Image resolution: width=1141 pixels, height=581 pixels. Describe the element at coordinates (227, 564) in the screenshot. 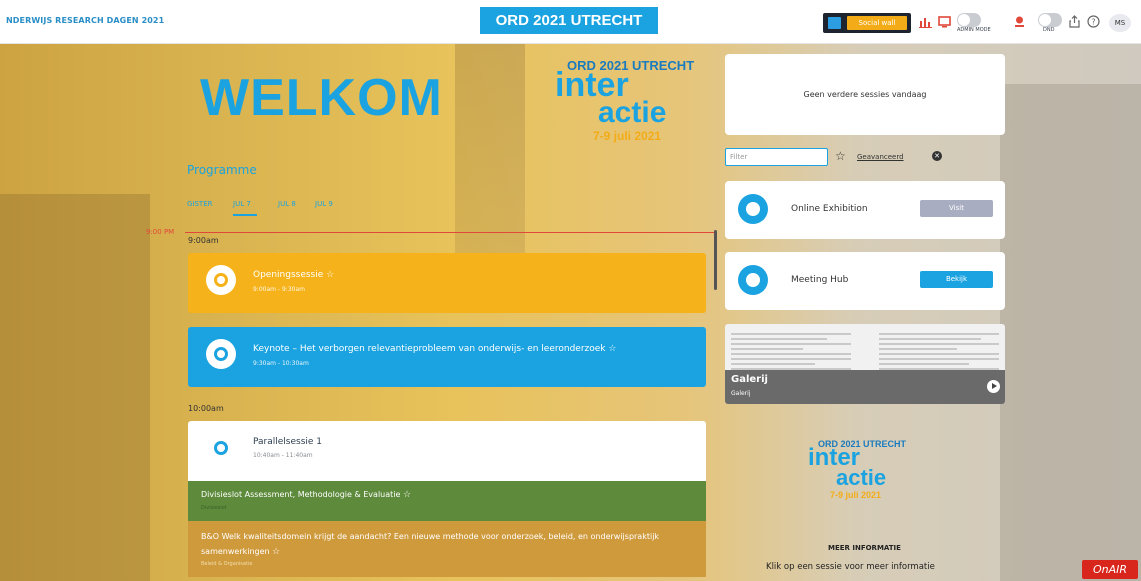

I see `subsession-category: Beleid & Organisatie` at that location.